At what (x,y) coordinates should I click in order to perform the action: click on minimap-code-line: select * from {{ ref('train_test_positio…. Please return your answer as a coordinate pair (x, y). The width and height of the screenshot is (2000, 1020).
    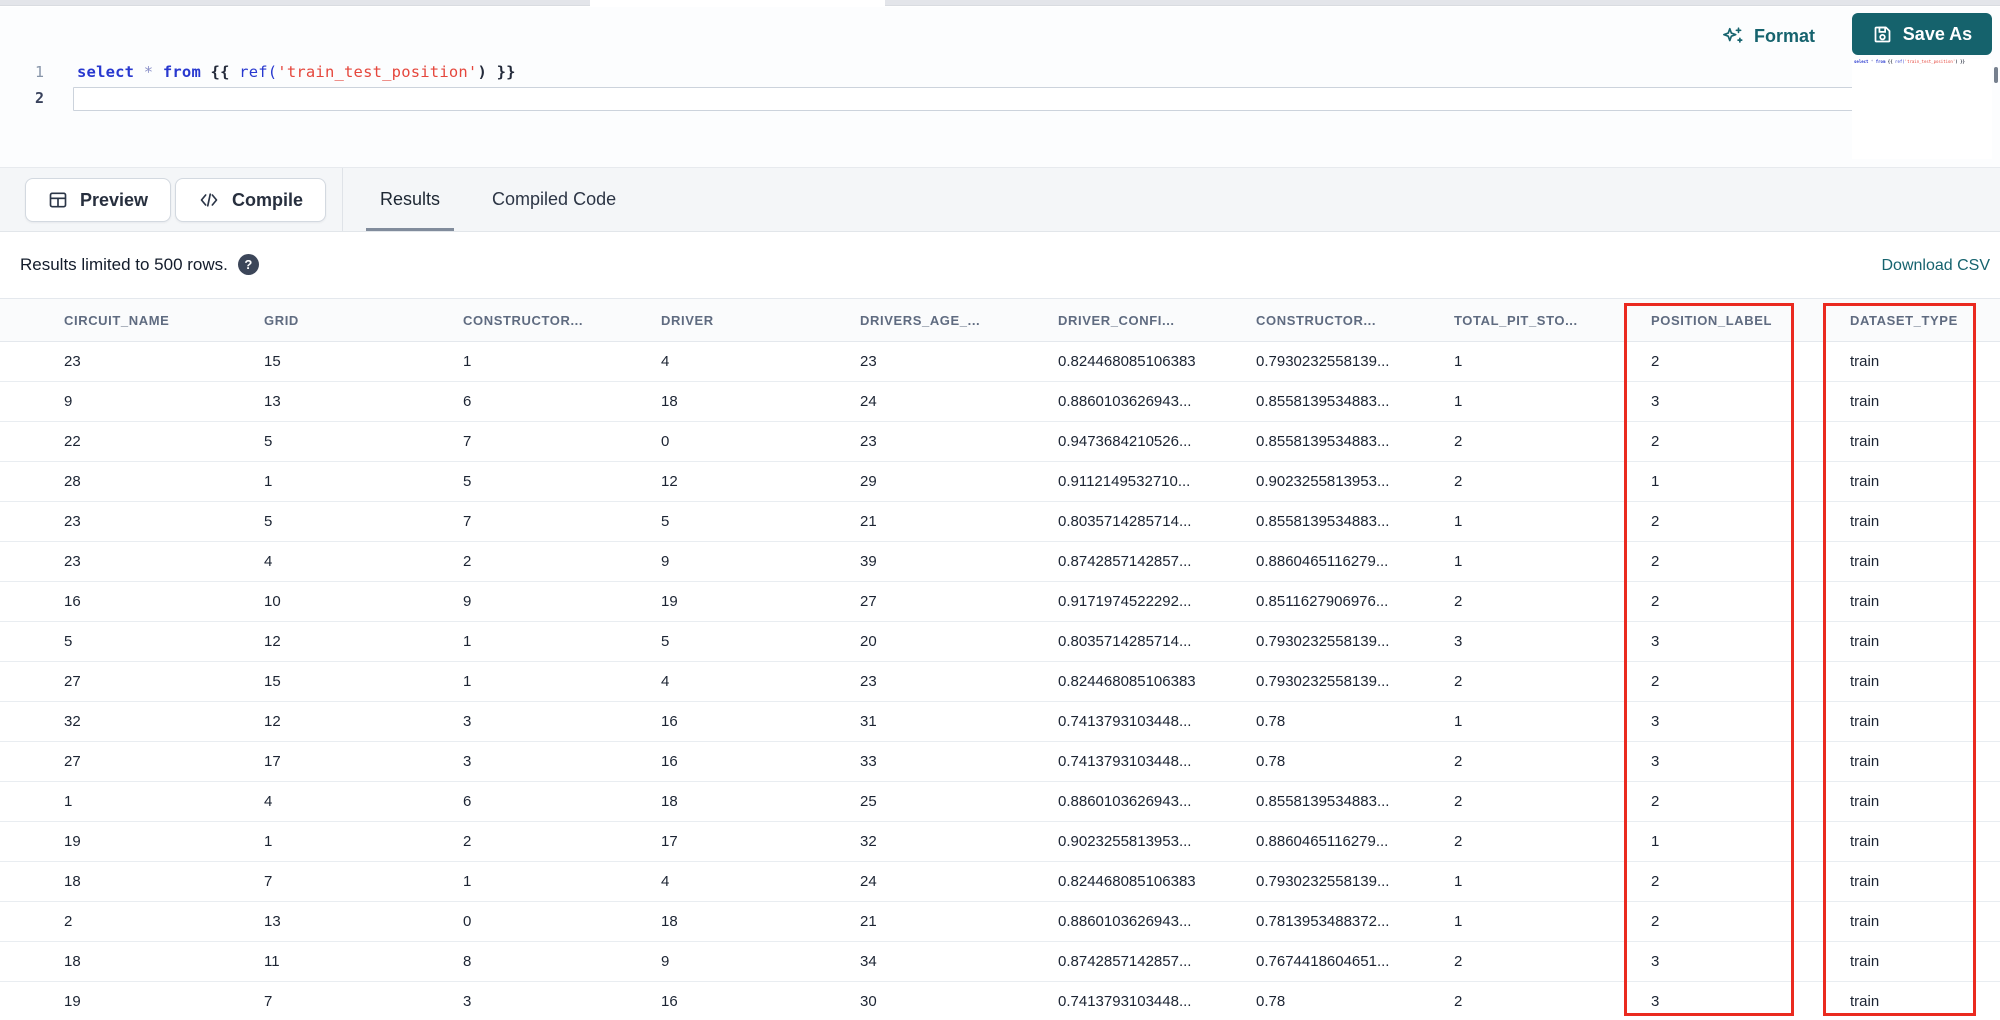
    Looking at the image, I should click on (1909, 61).